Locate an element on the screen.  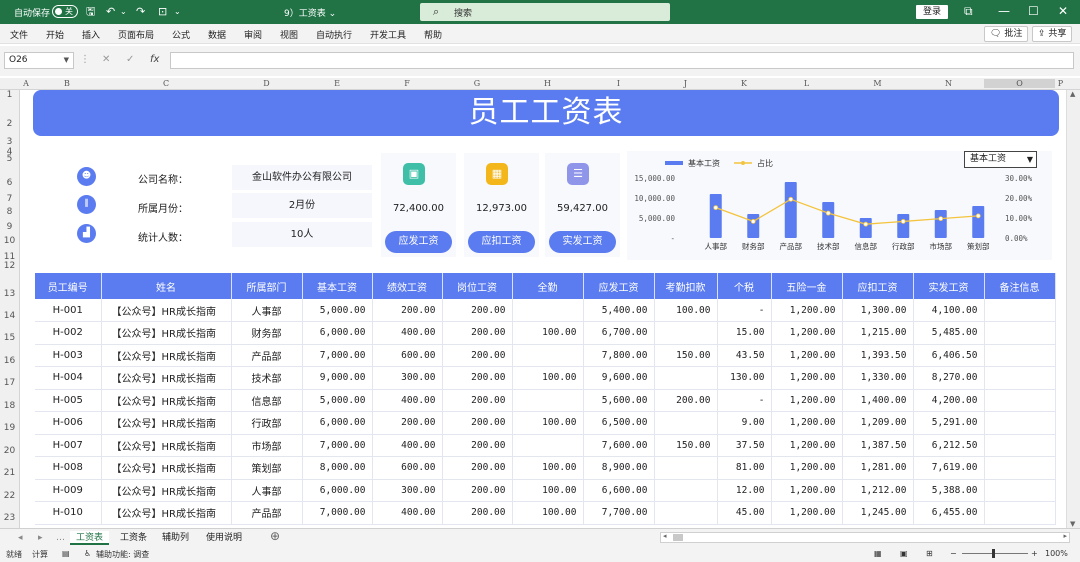
redo-icon: ↷ is located at coordinates (140, 12).